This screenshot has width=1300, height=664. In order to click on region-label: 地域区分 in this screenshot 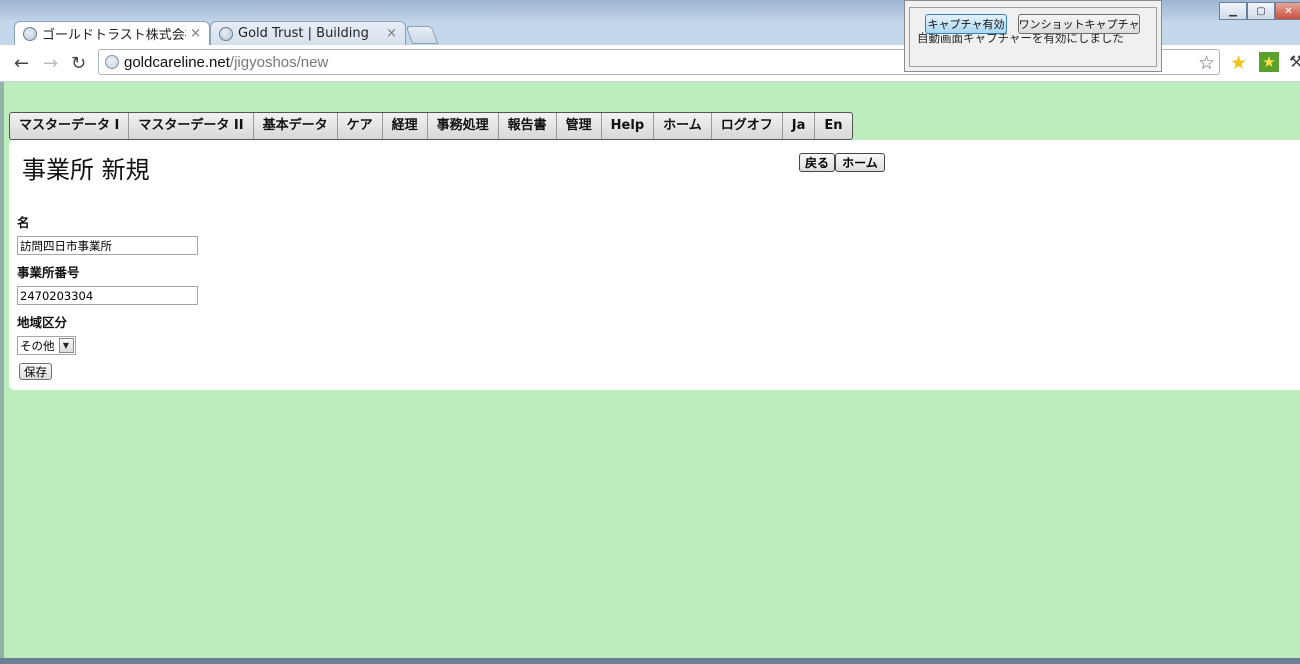, I will do `click(42, 322)`.